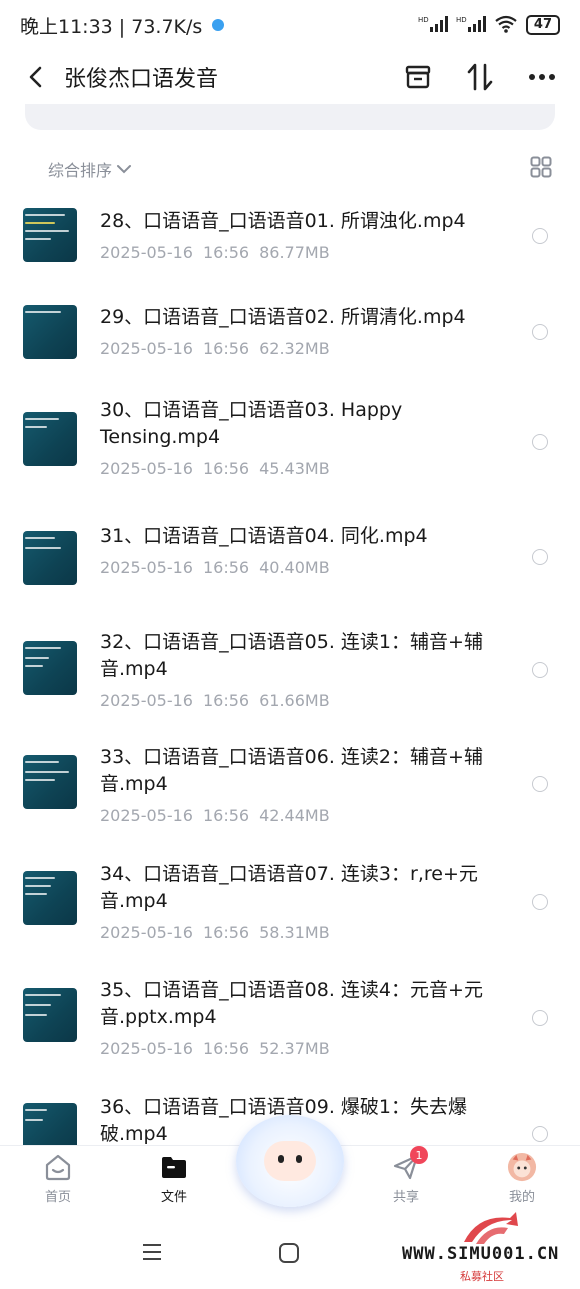 This screenshot has width=580, height=1289. I want to click on tab-files: 文件, so click(174, 1180).